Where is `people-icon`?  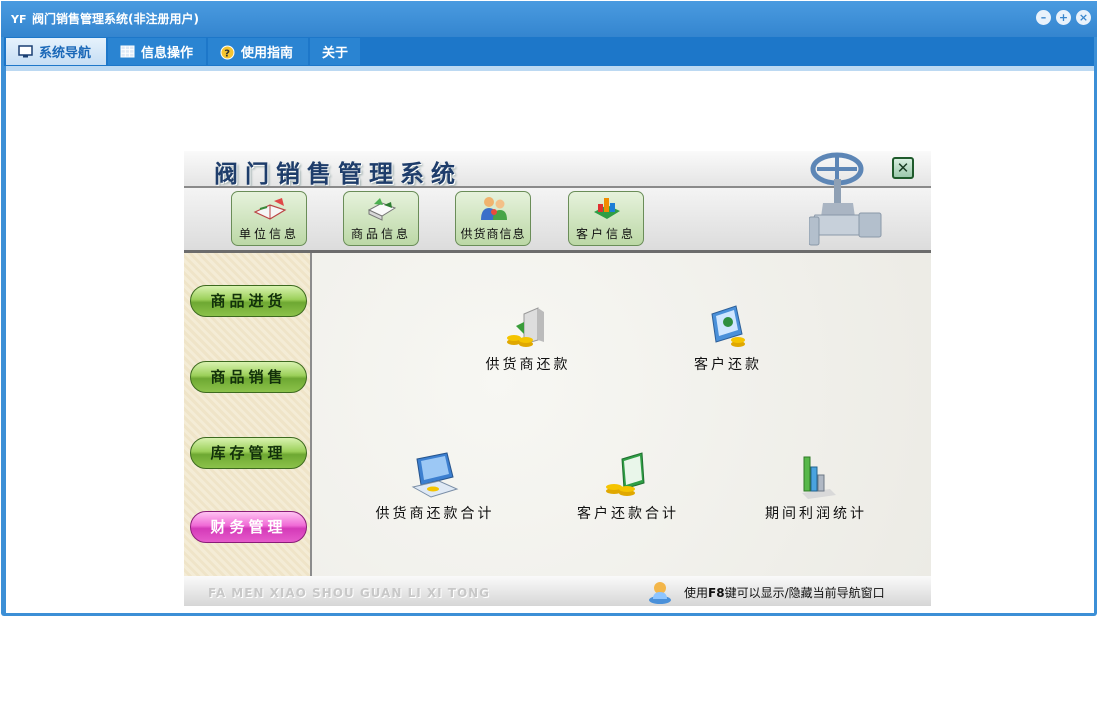
people-icon is located at coordinates (494, 208).